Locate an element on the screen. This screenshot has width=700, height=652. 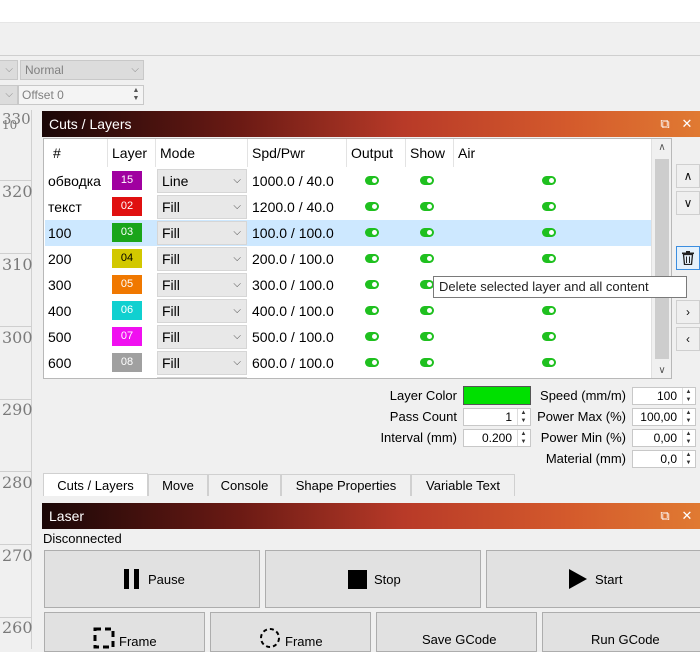
column-header: Layer is located at coordinates (132, 153).